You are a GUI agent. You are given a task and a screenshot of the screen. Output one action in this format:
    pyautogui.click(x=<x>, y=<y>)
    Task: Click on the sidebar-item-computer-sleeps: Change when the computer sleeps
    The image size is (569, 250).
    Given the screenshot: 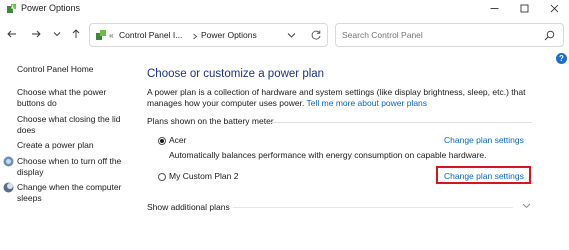 What is the action you would take?
    pyautogui.click(x=73, y=193)
    